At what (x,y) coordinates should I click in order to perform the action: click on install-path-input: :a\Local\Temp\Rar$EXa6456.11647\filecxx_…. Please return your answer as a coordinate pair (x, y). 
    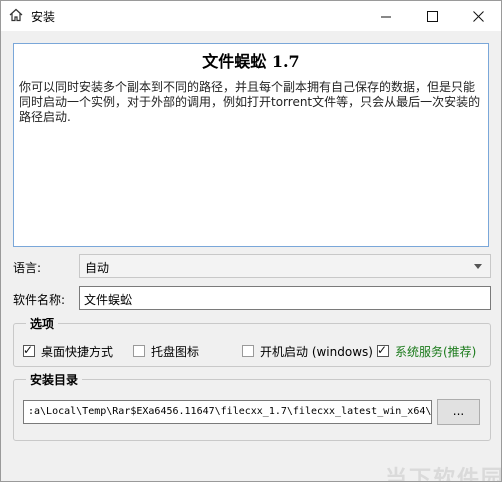
    Looking at the image, I should click on (227, 412).